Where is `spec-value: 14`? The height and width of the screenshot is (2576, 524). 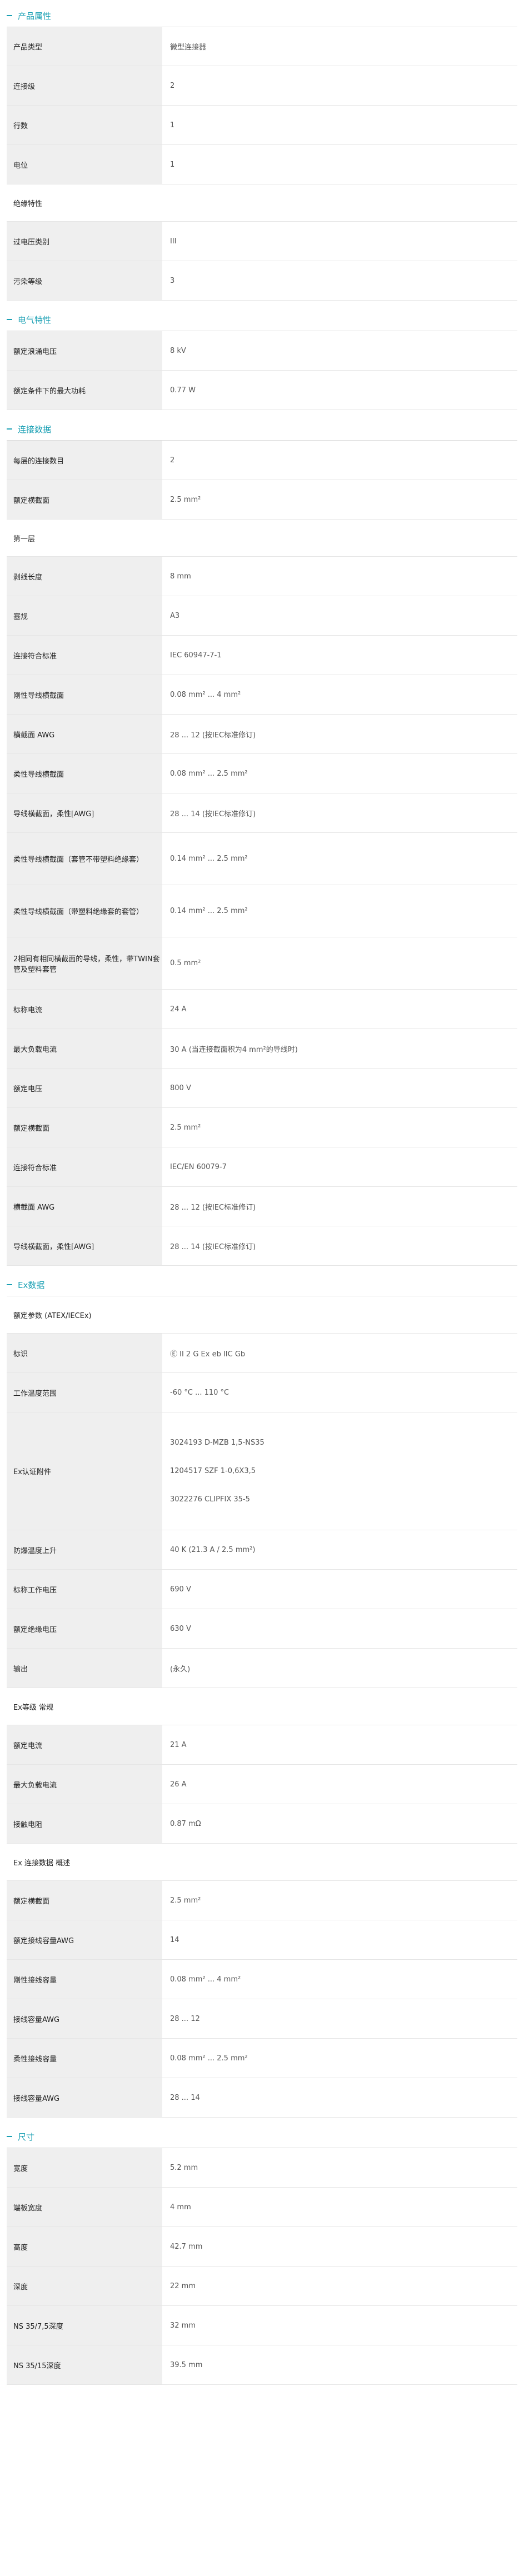 spec-value: 14 is located at coordinates (339, 1940).